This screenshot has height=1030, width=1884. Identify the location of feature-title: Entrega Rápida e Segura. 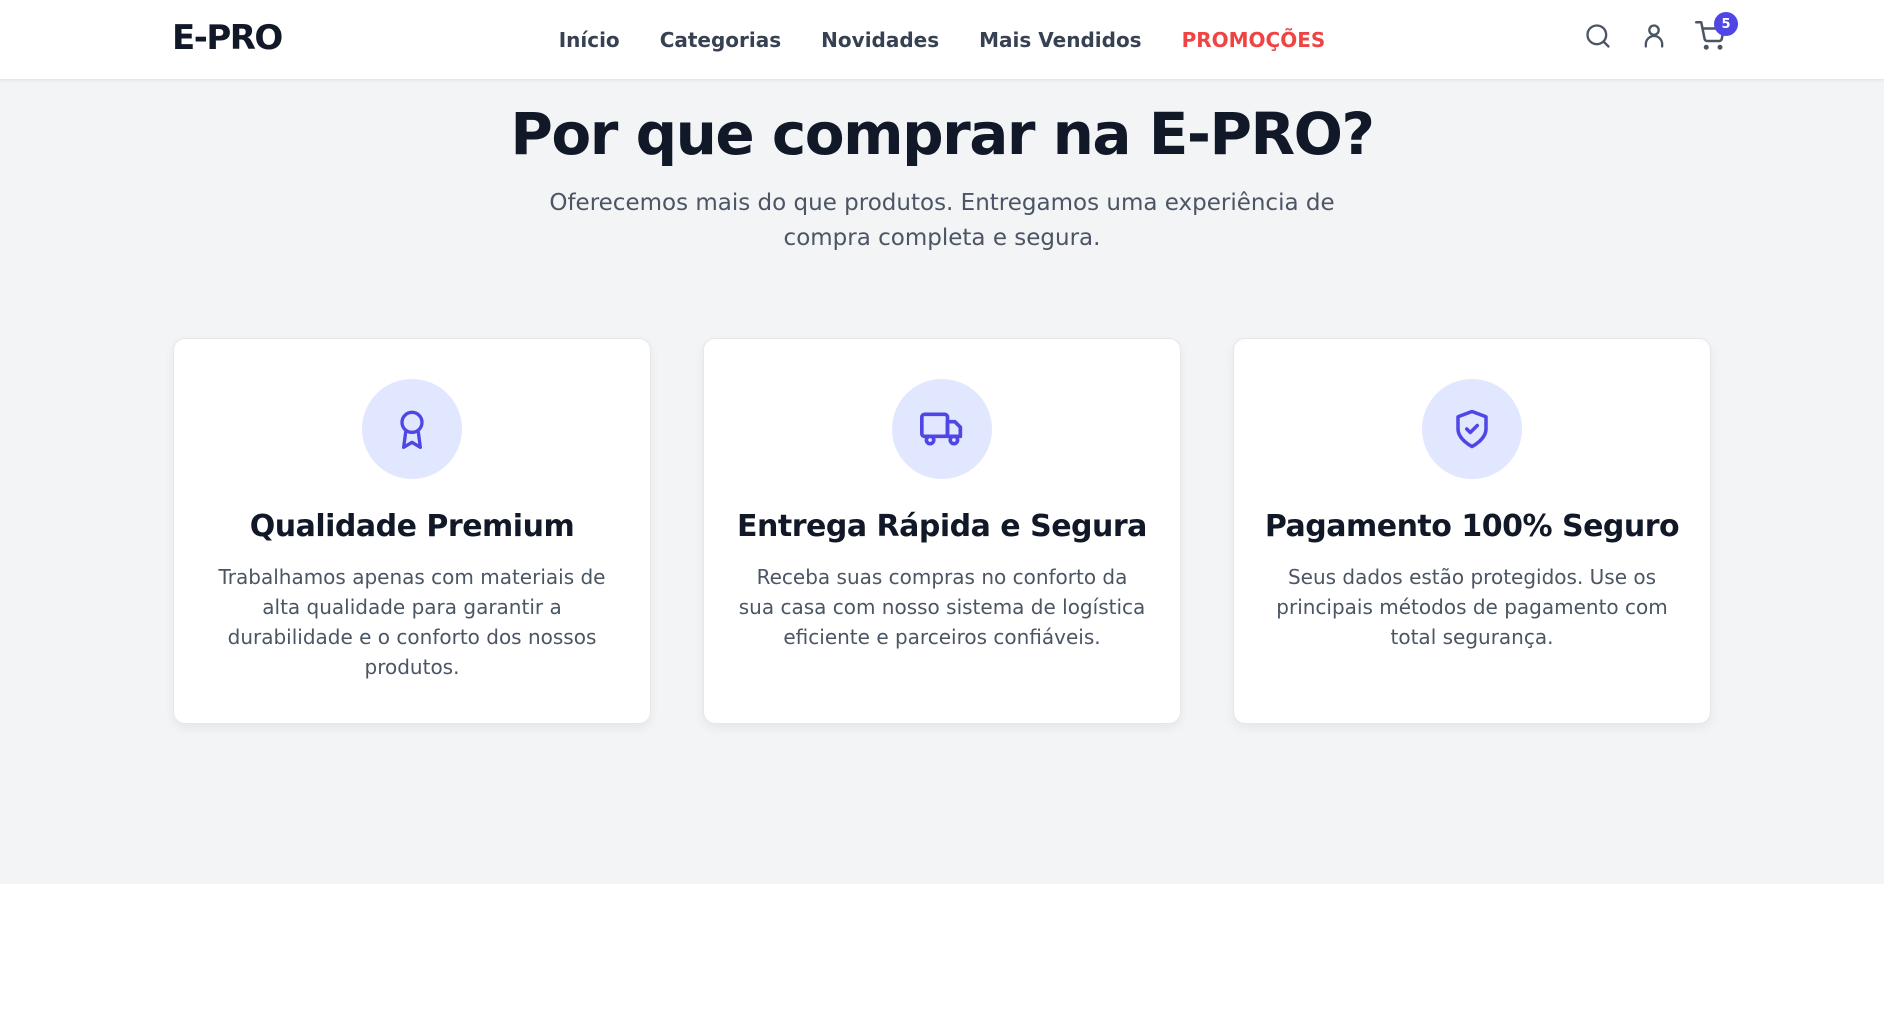
(942, 526).